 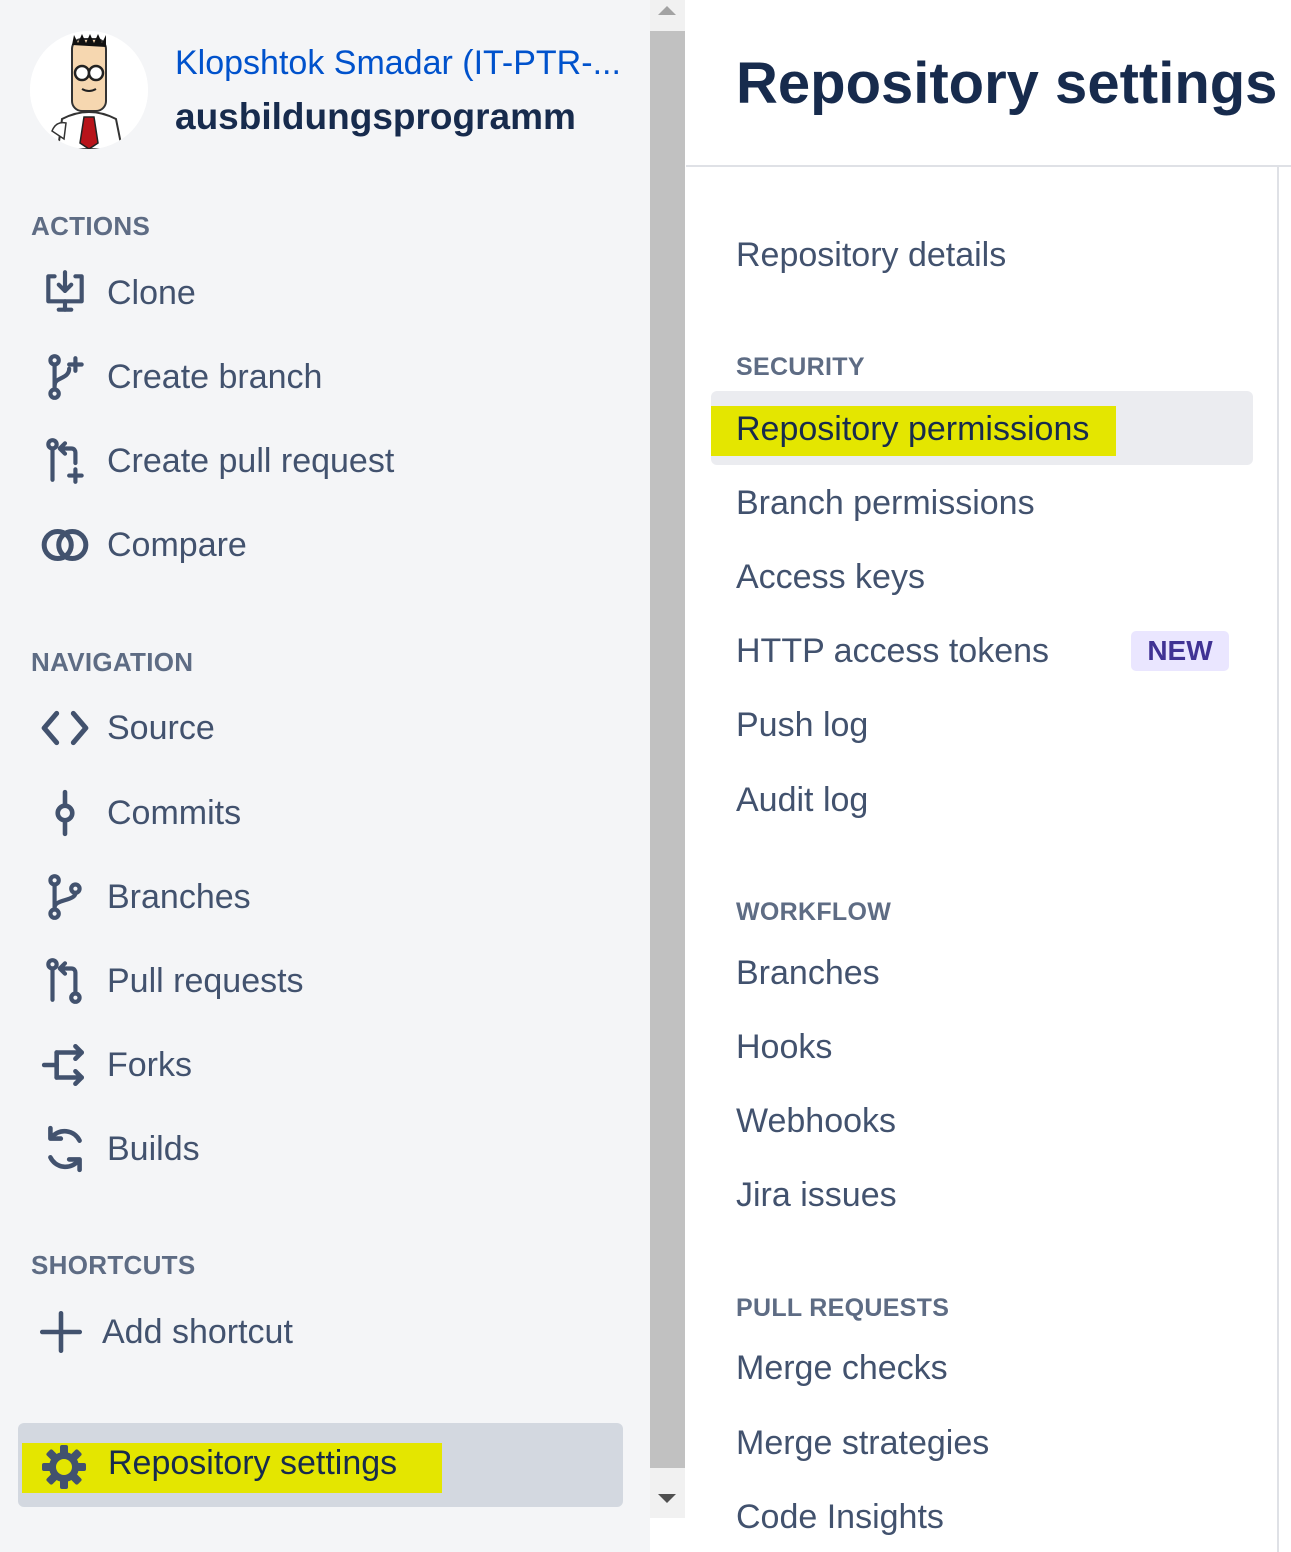 I want to click on settings-item-branch-permissions: Branch permissions, so click(x=885, y=503).